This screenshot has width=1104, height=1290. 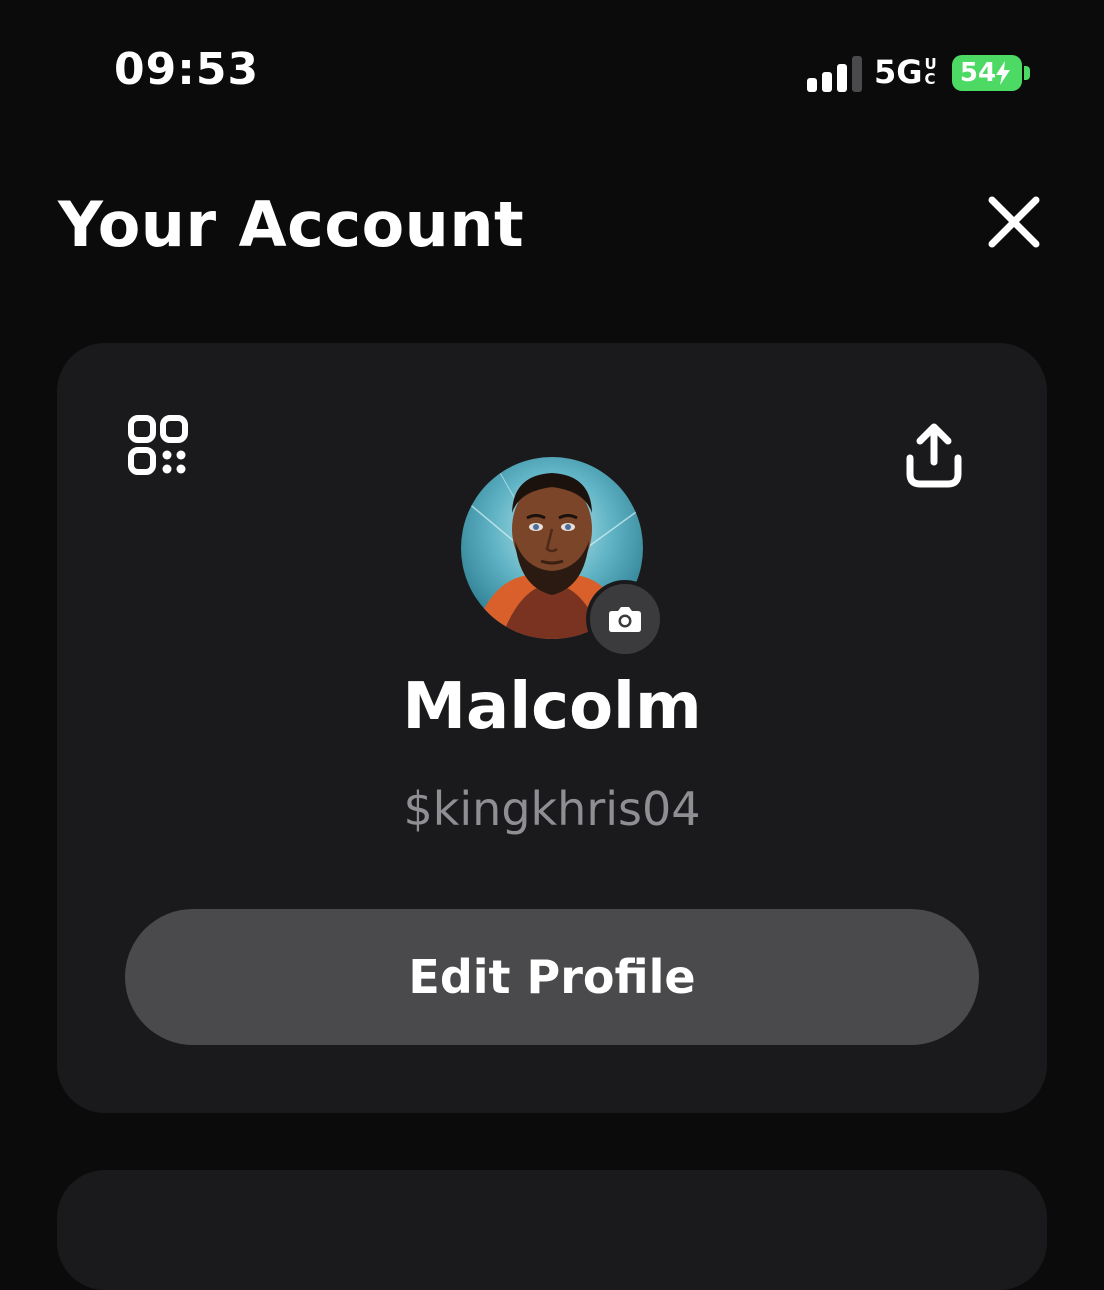 I want to click on network-sub-label: U C, so click(x=930, y=71).